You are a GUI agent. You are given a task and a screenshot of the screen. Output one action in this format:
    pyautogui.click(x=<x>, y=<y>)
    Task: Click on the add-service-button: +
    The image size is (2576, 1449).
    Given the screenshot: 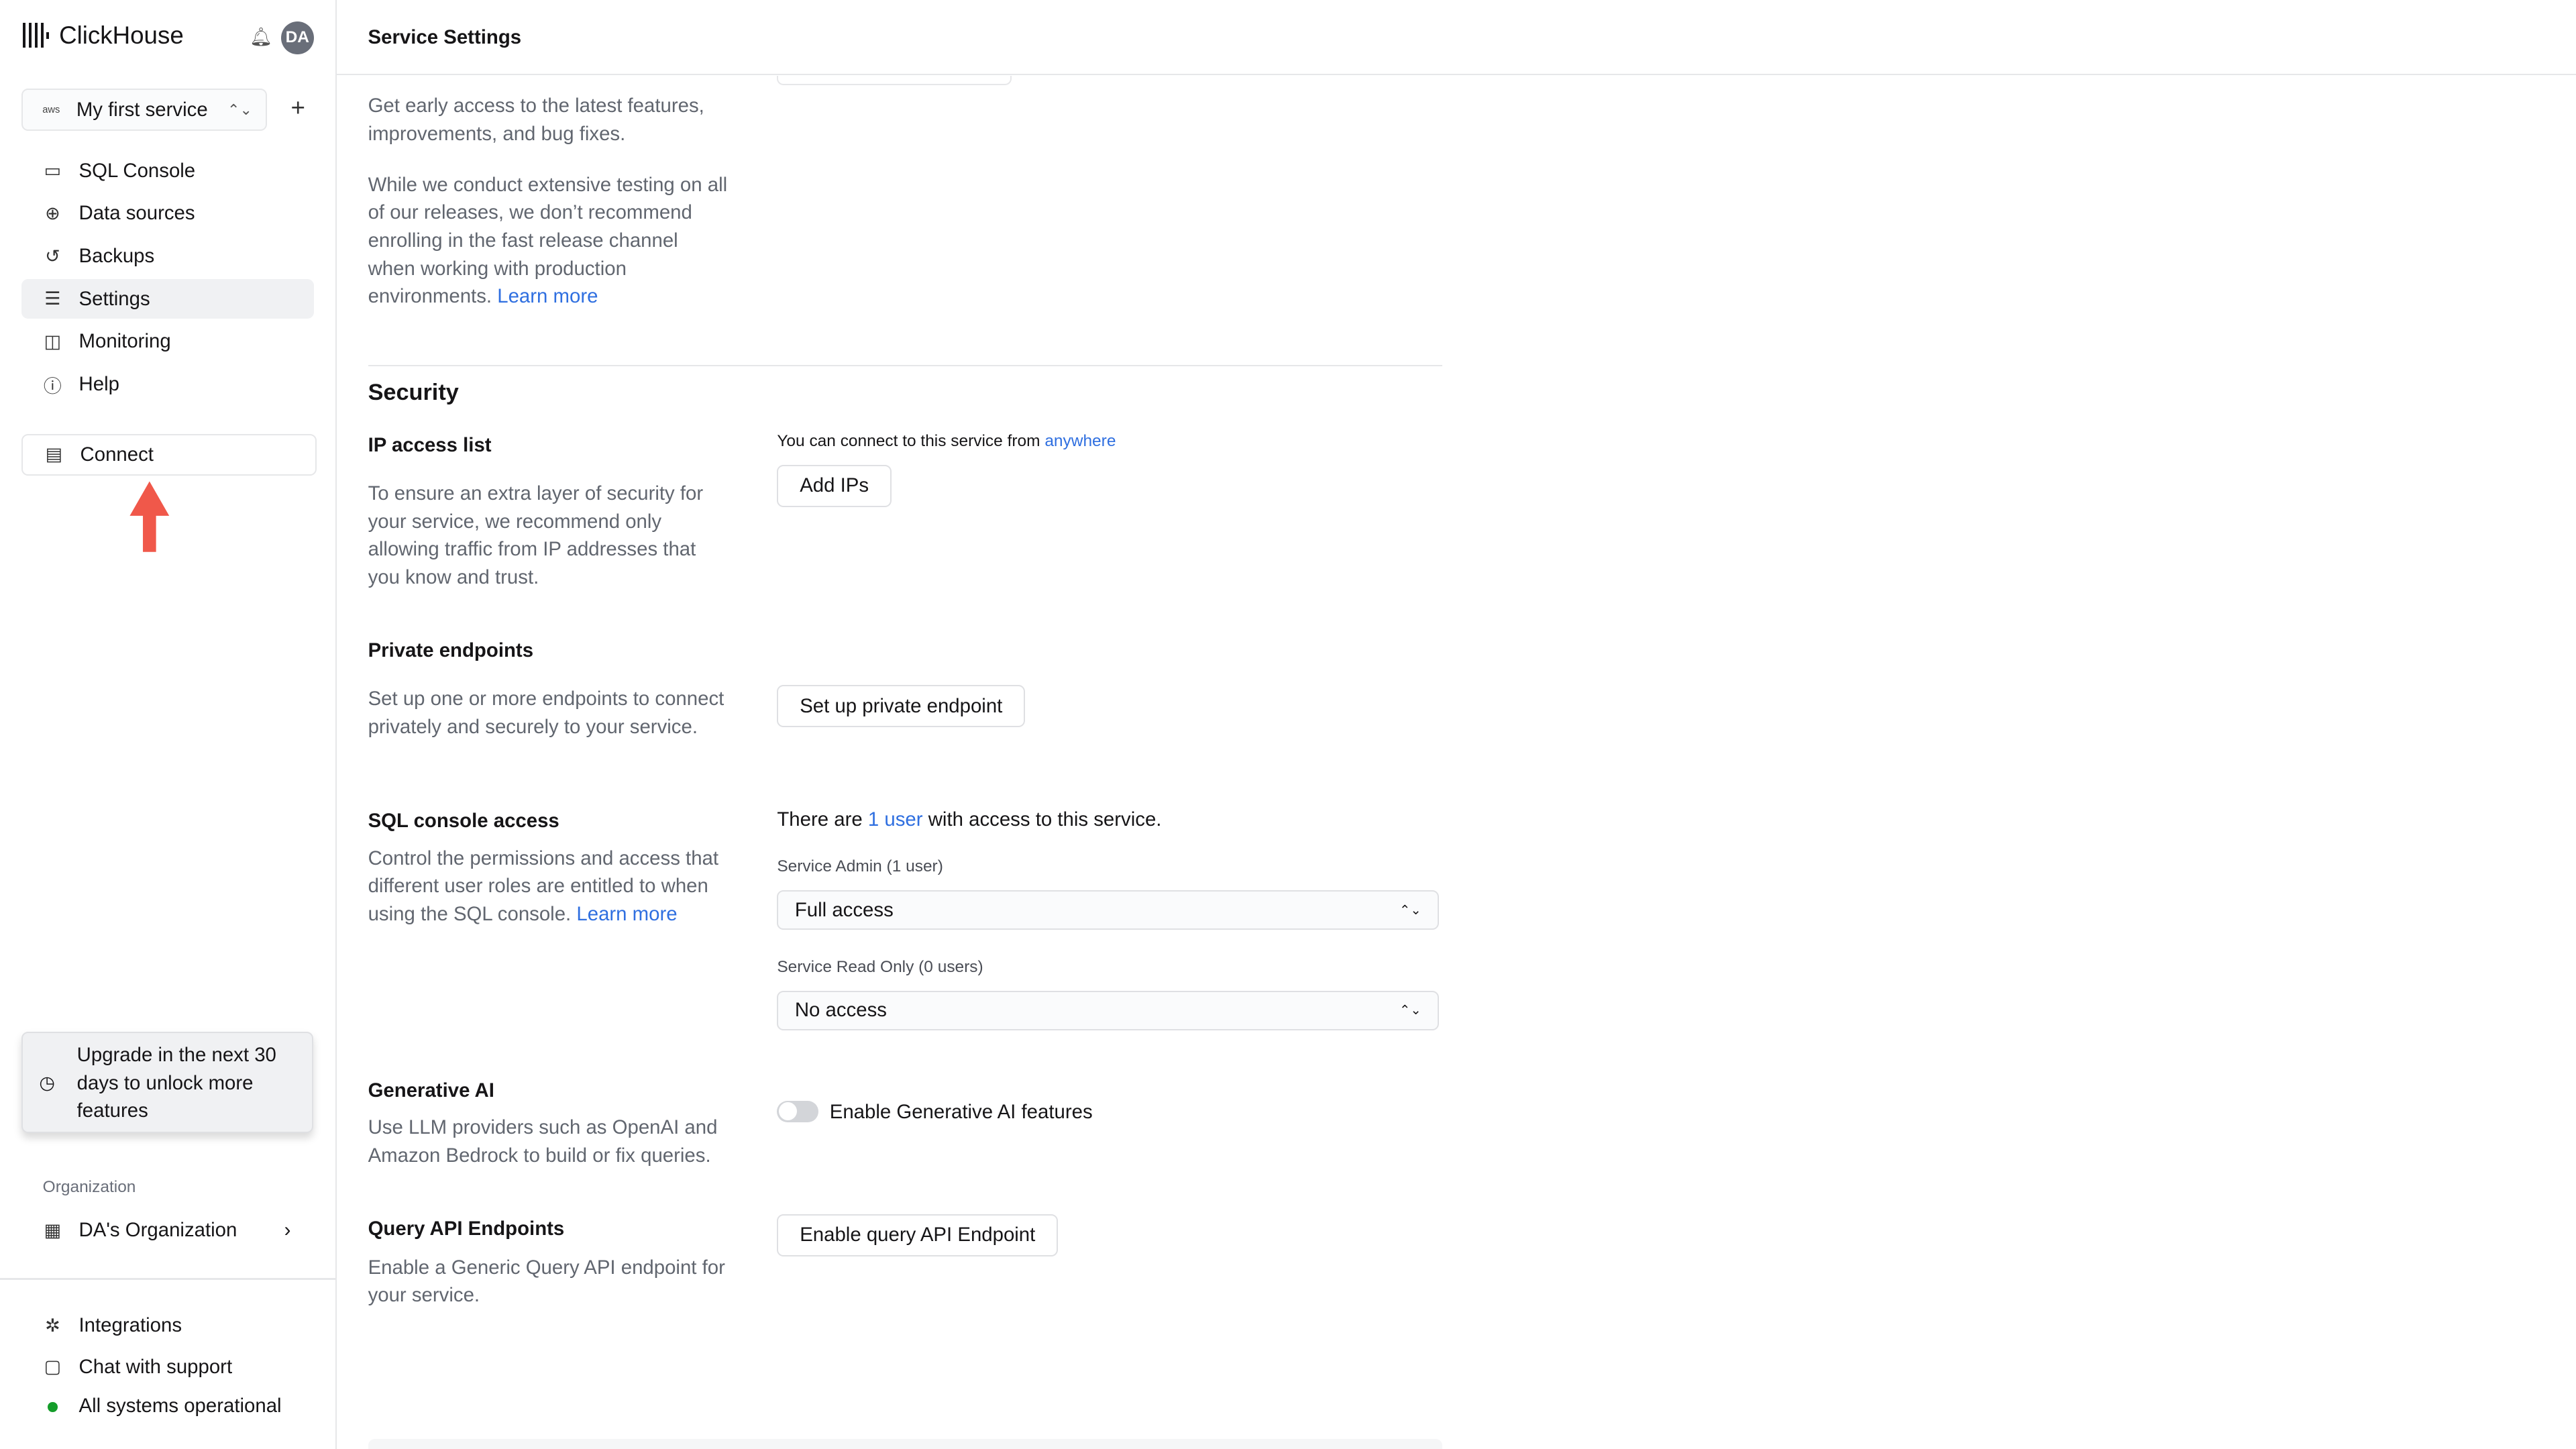 What is the action you would take?
    pyautogui.click(x=297, y=108)
    